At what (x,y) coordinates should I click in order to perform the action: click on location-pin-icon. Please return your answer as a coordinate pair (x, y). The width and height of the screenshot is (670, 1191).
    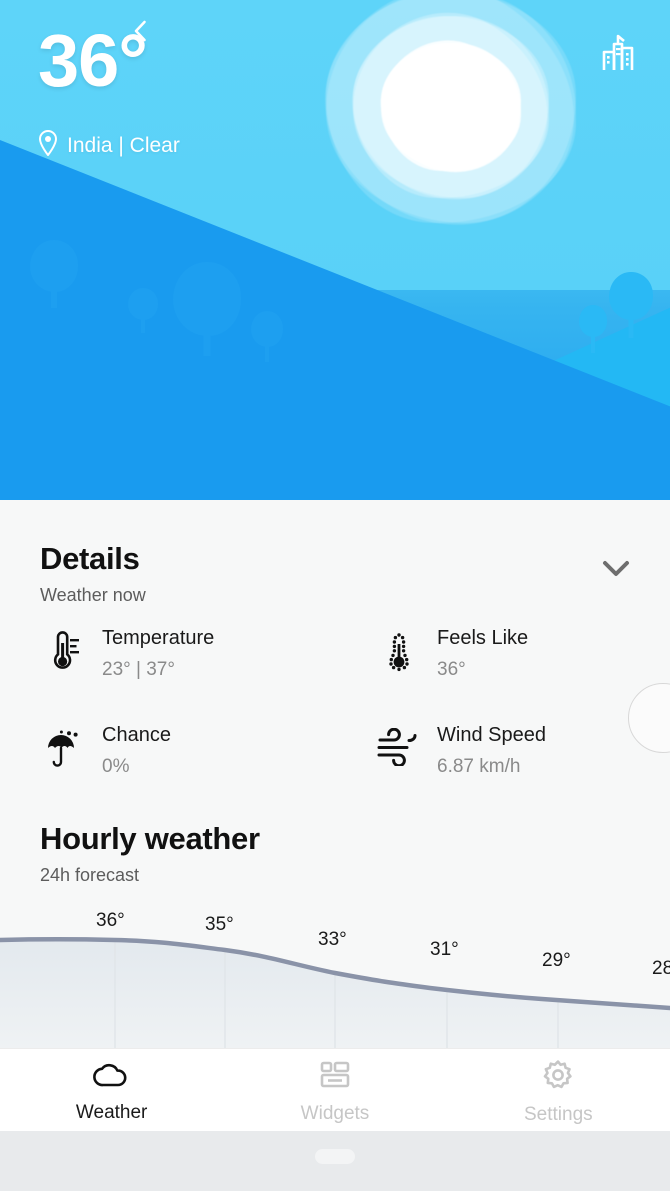
    Looking at the image, I should click on (48, 145).